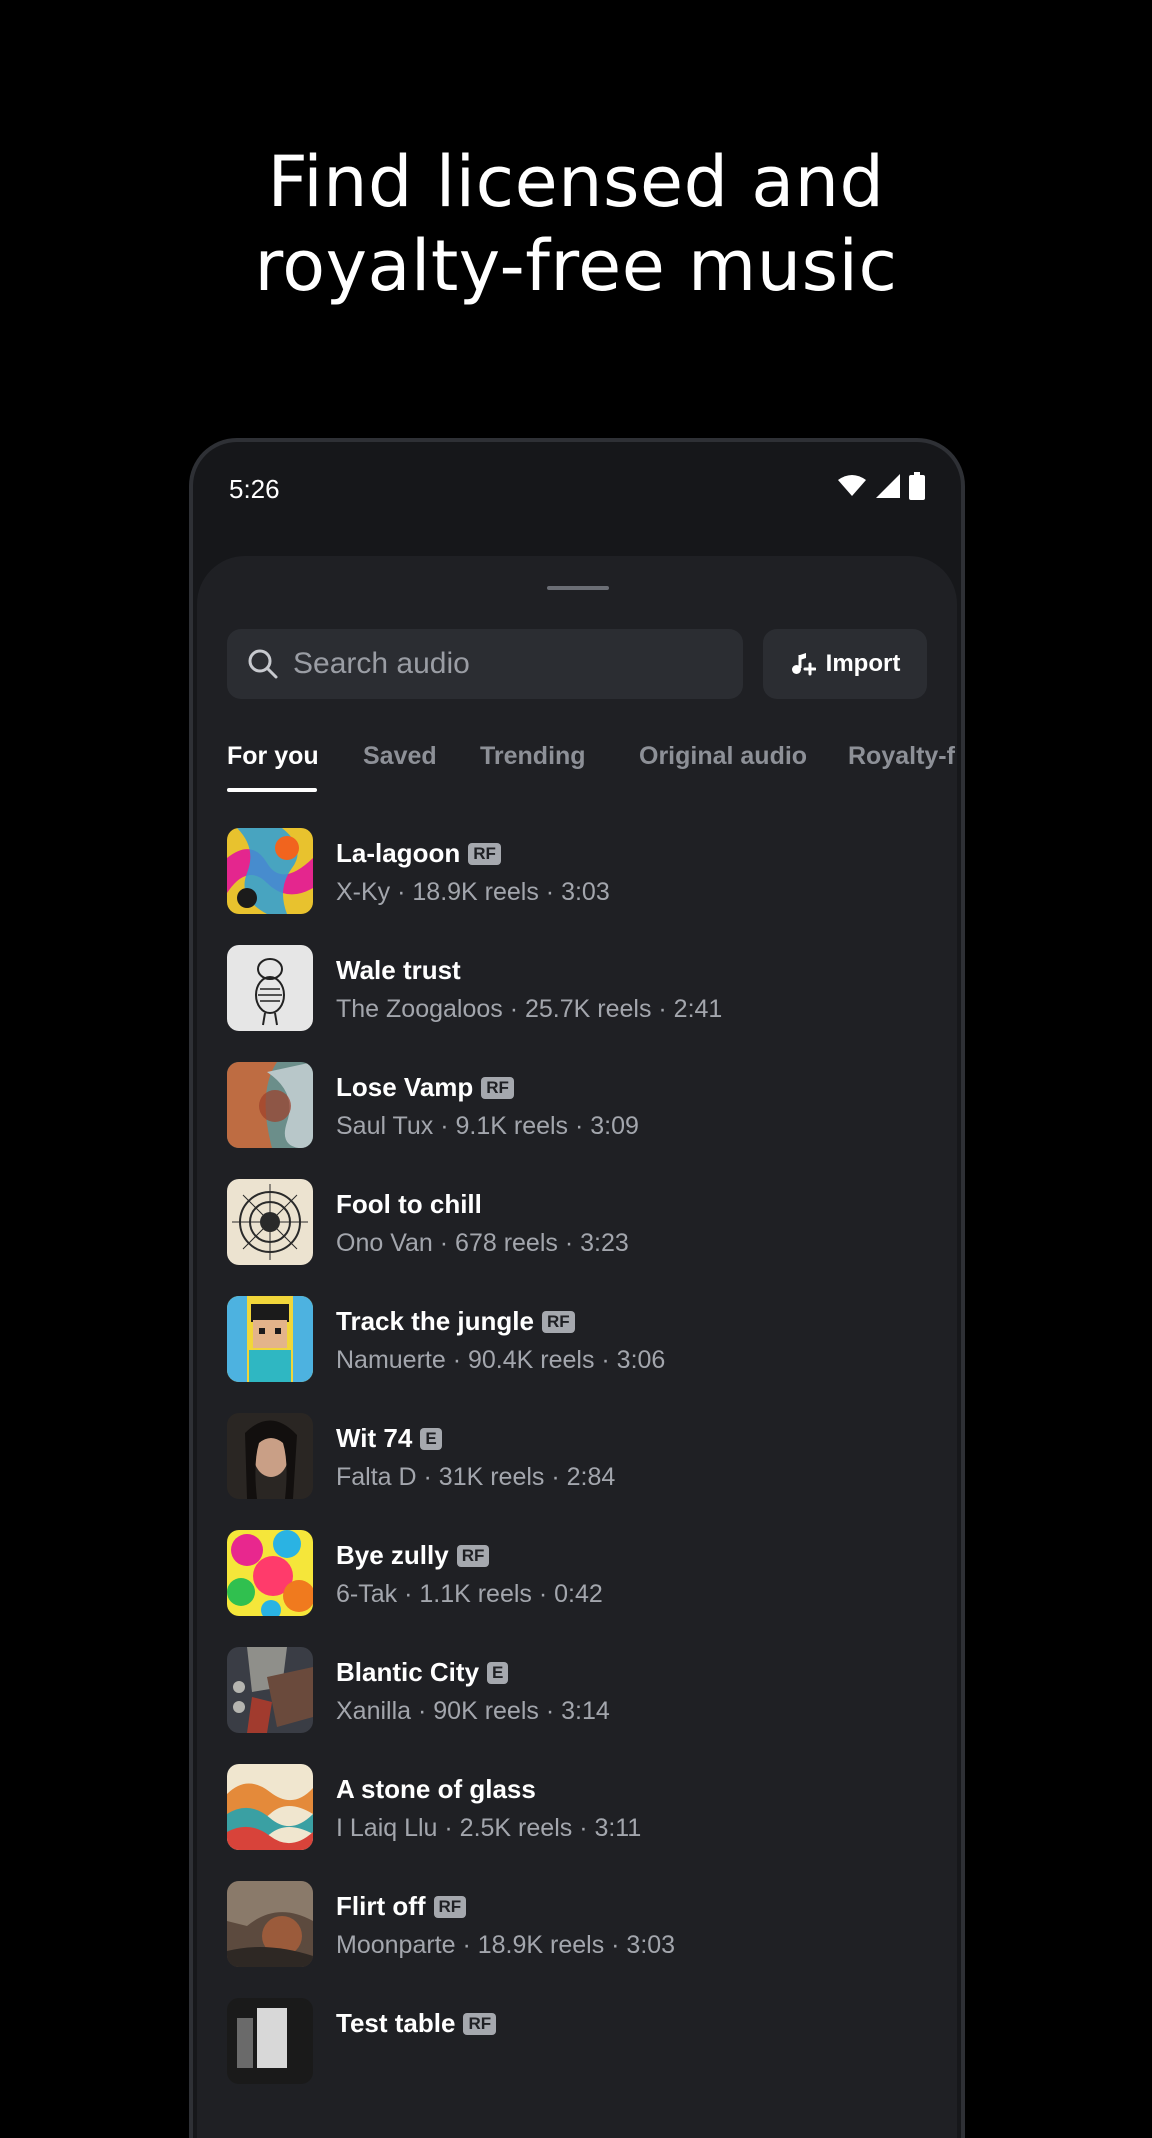 The width and height of the screenshot is (1152, 2138). I want to click on track-title-row: Bye zully RF, so click(413, 1555).